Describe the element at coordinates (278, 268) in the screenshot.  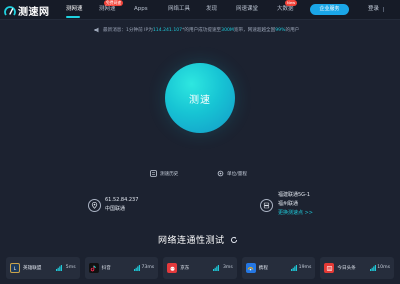
I see `site-card-ctrip: 携程 19ms` at that location.